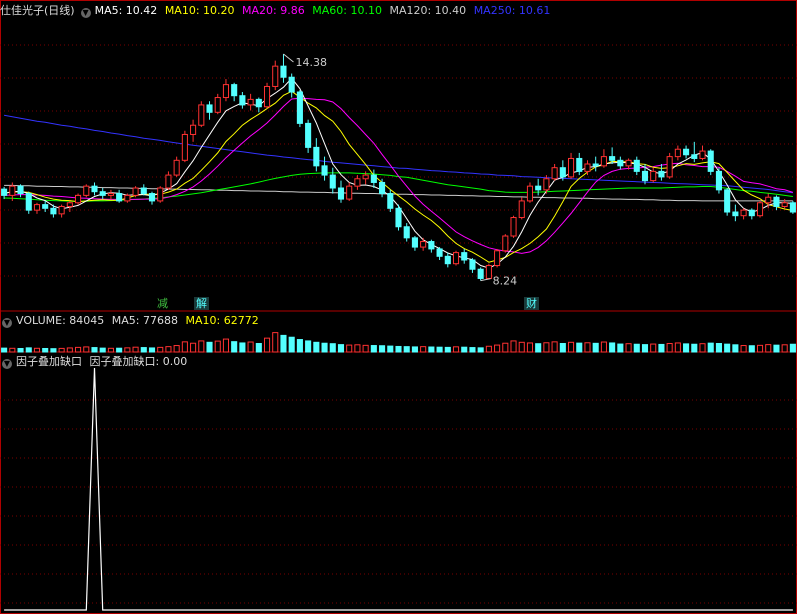 The height and width of the screenshot is (614, 797). I want to click on marker-jian: 减, so click(162, 303).